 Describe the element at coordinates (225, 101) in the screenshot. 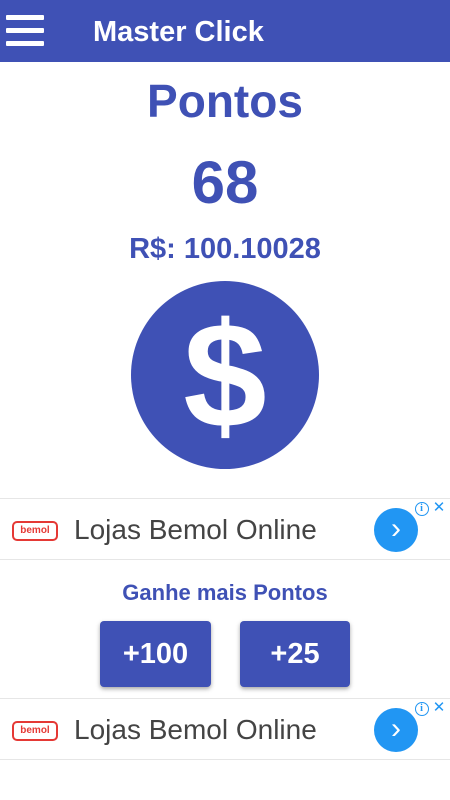

I see `points-label: Pontos` at that location.